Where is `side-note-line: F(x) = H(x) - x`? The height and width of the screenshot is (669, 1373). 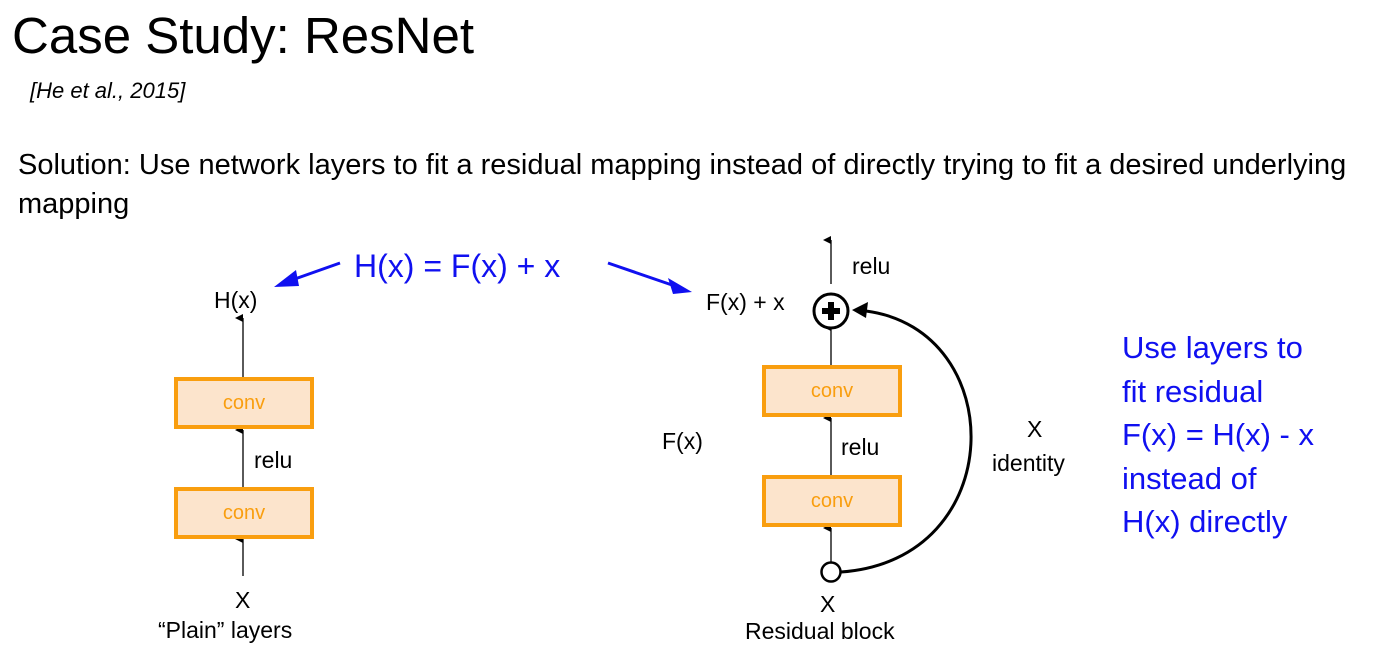
side-note-line: F(x) = H(x) - x is located at coordinates (1218, 434).